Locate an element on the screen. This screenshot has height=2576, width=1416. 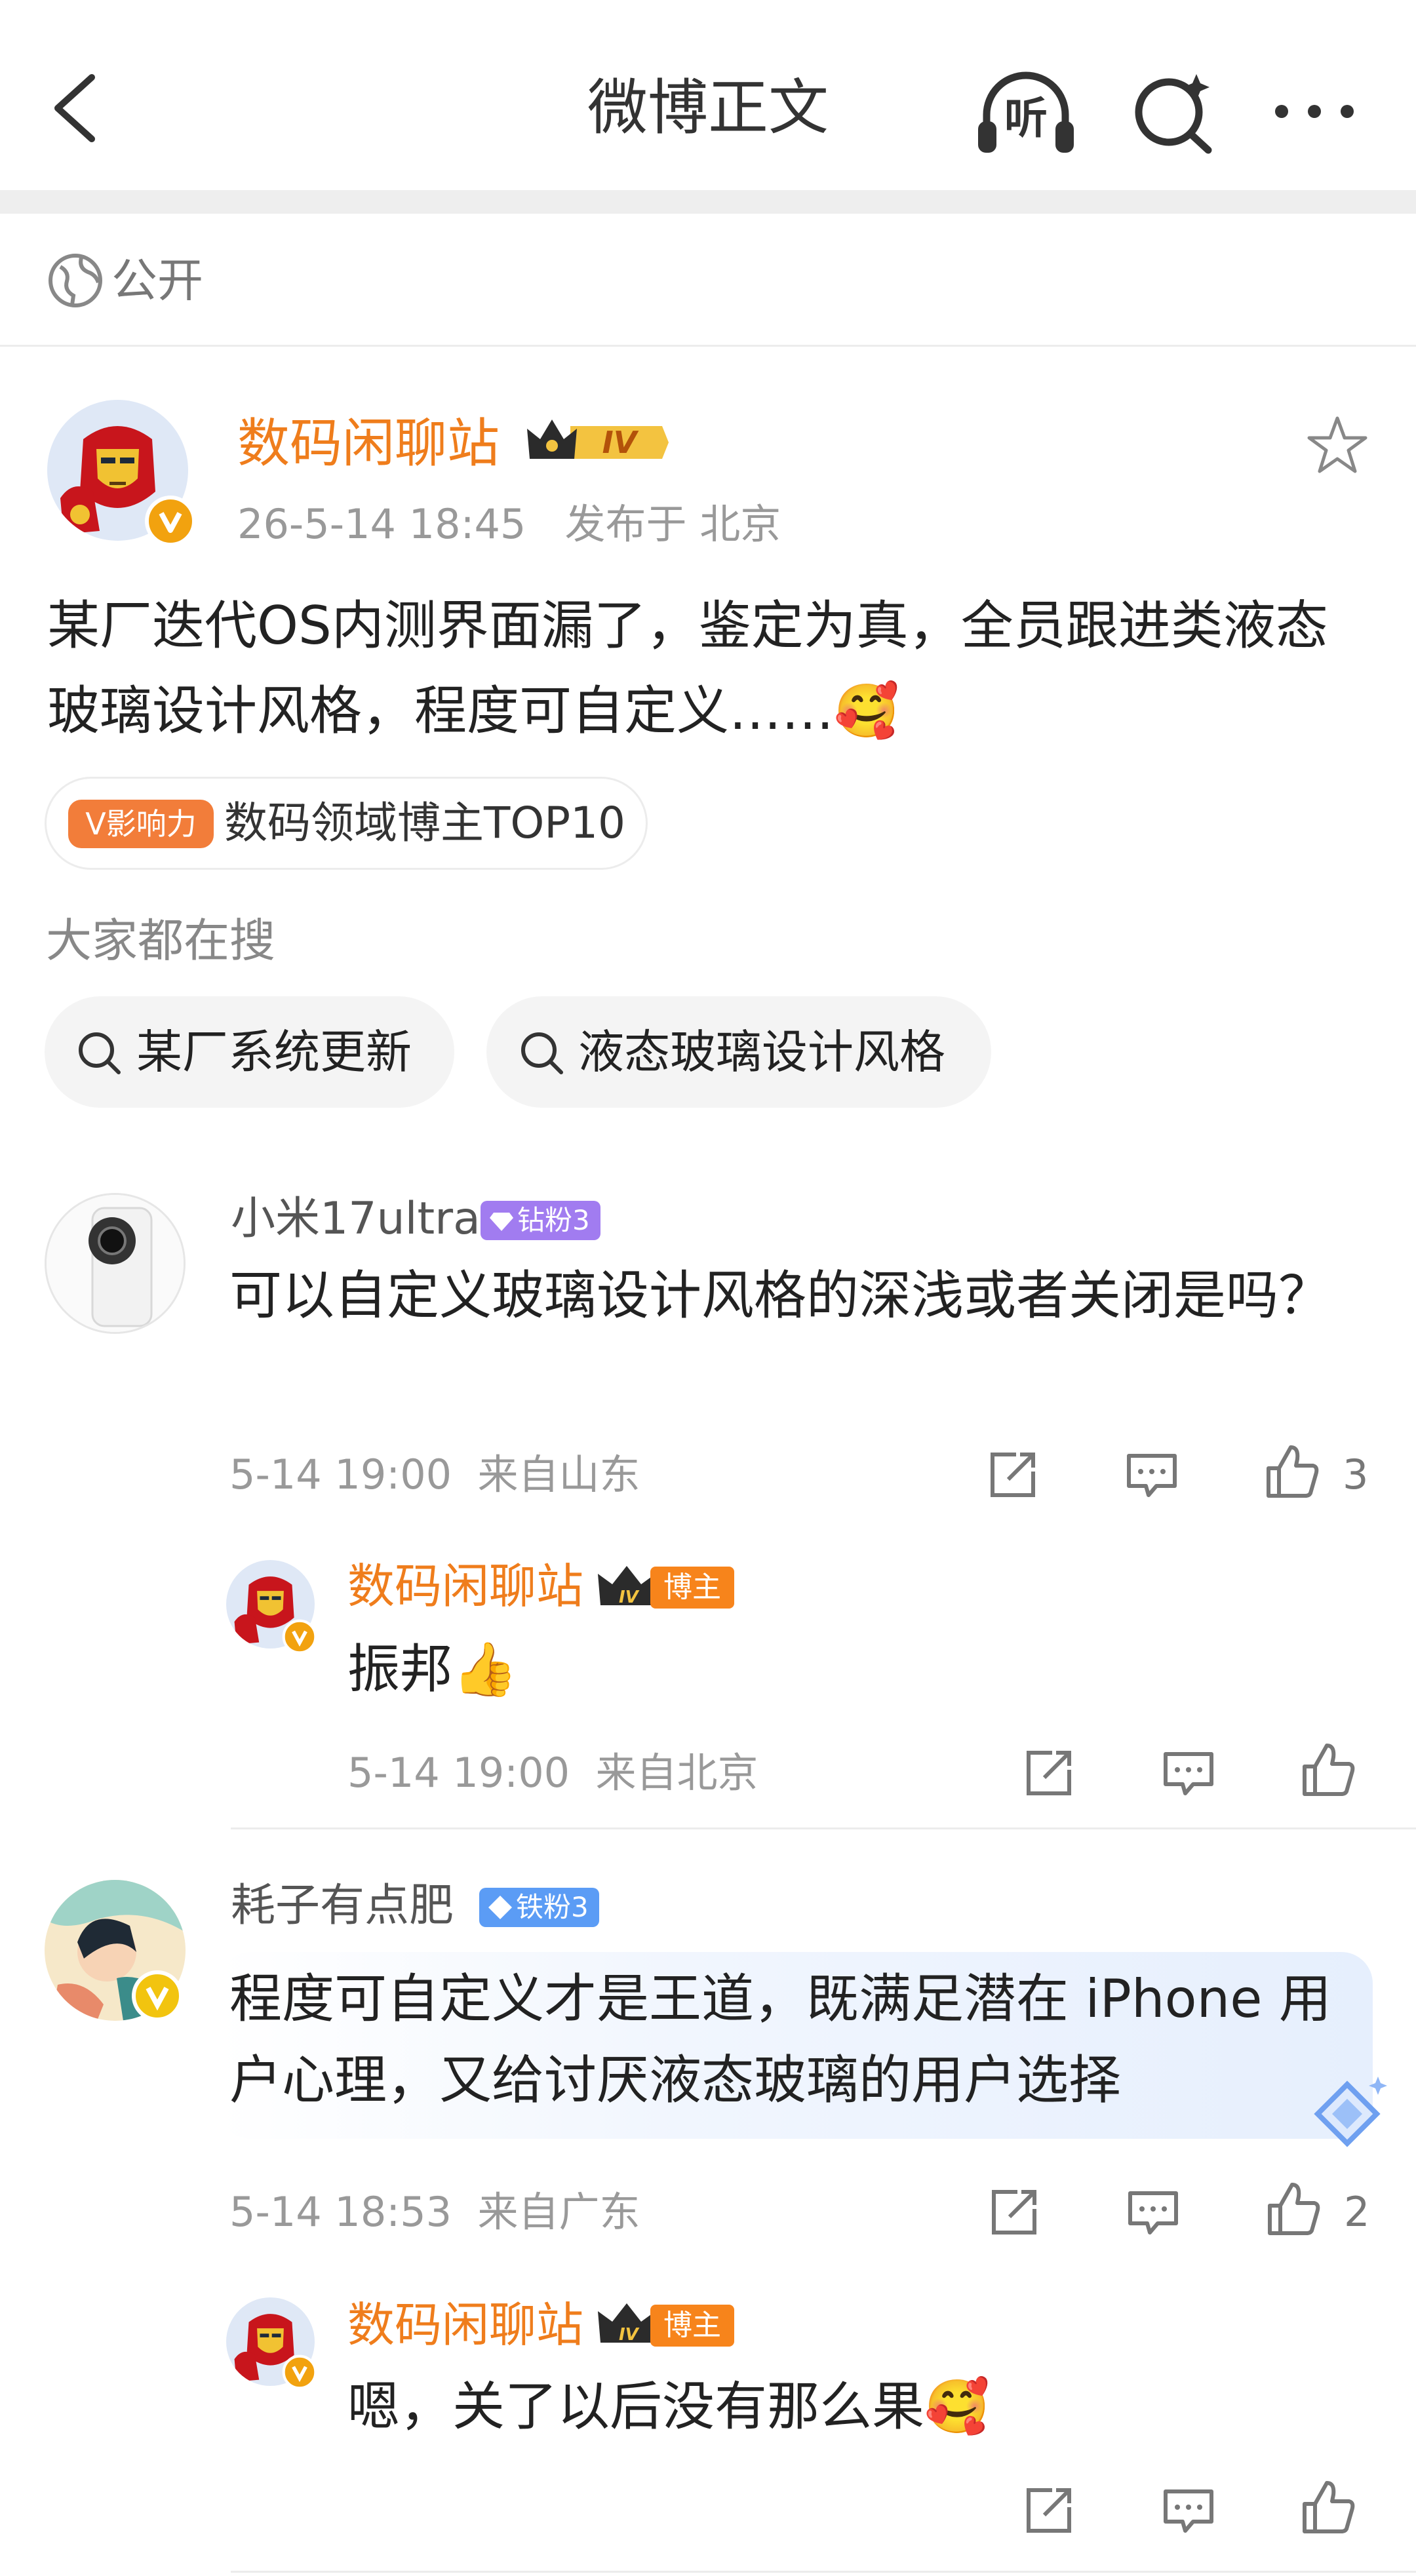
reply-text: 嗯，关了以后没有那么果🥰 is located at coordinates (668, 2406).